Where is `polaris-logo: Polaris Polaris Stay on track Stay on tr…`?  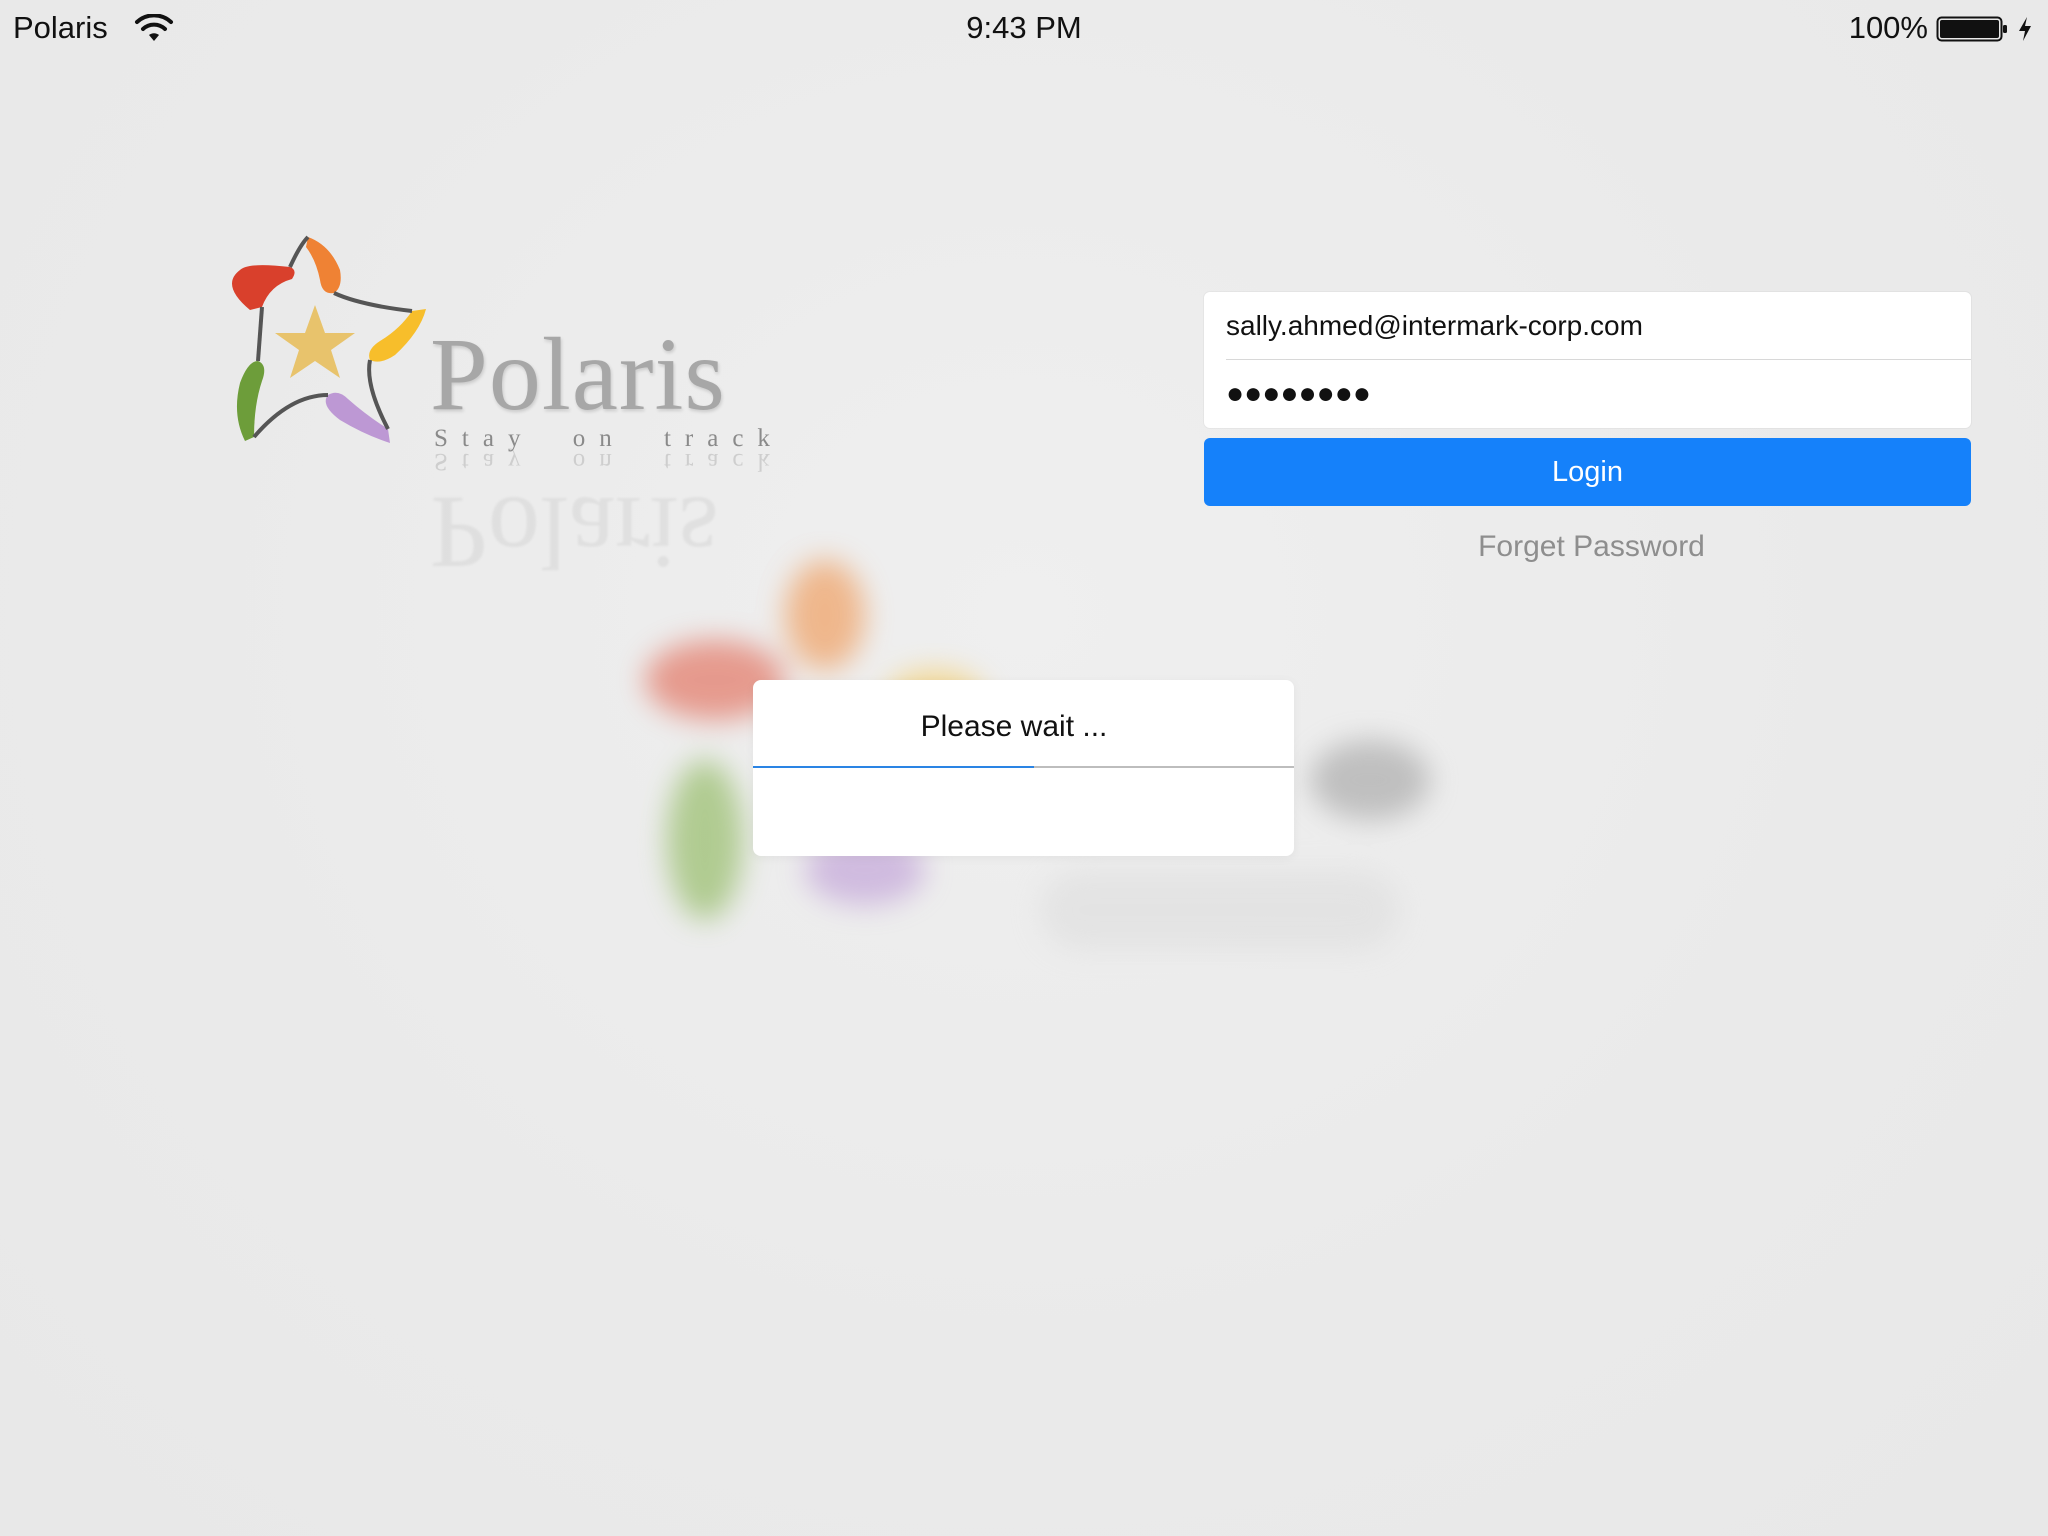 polaris-logo: Polaris Polaris Stay on track Stay on tr… is located at coordinates (487, 402).